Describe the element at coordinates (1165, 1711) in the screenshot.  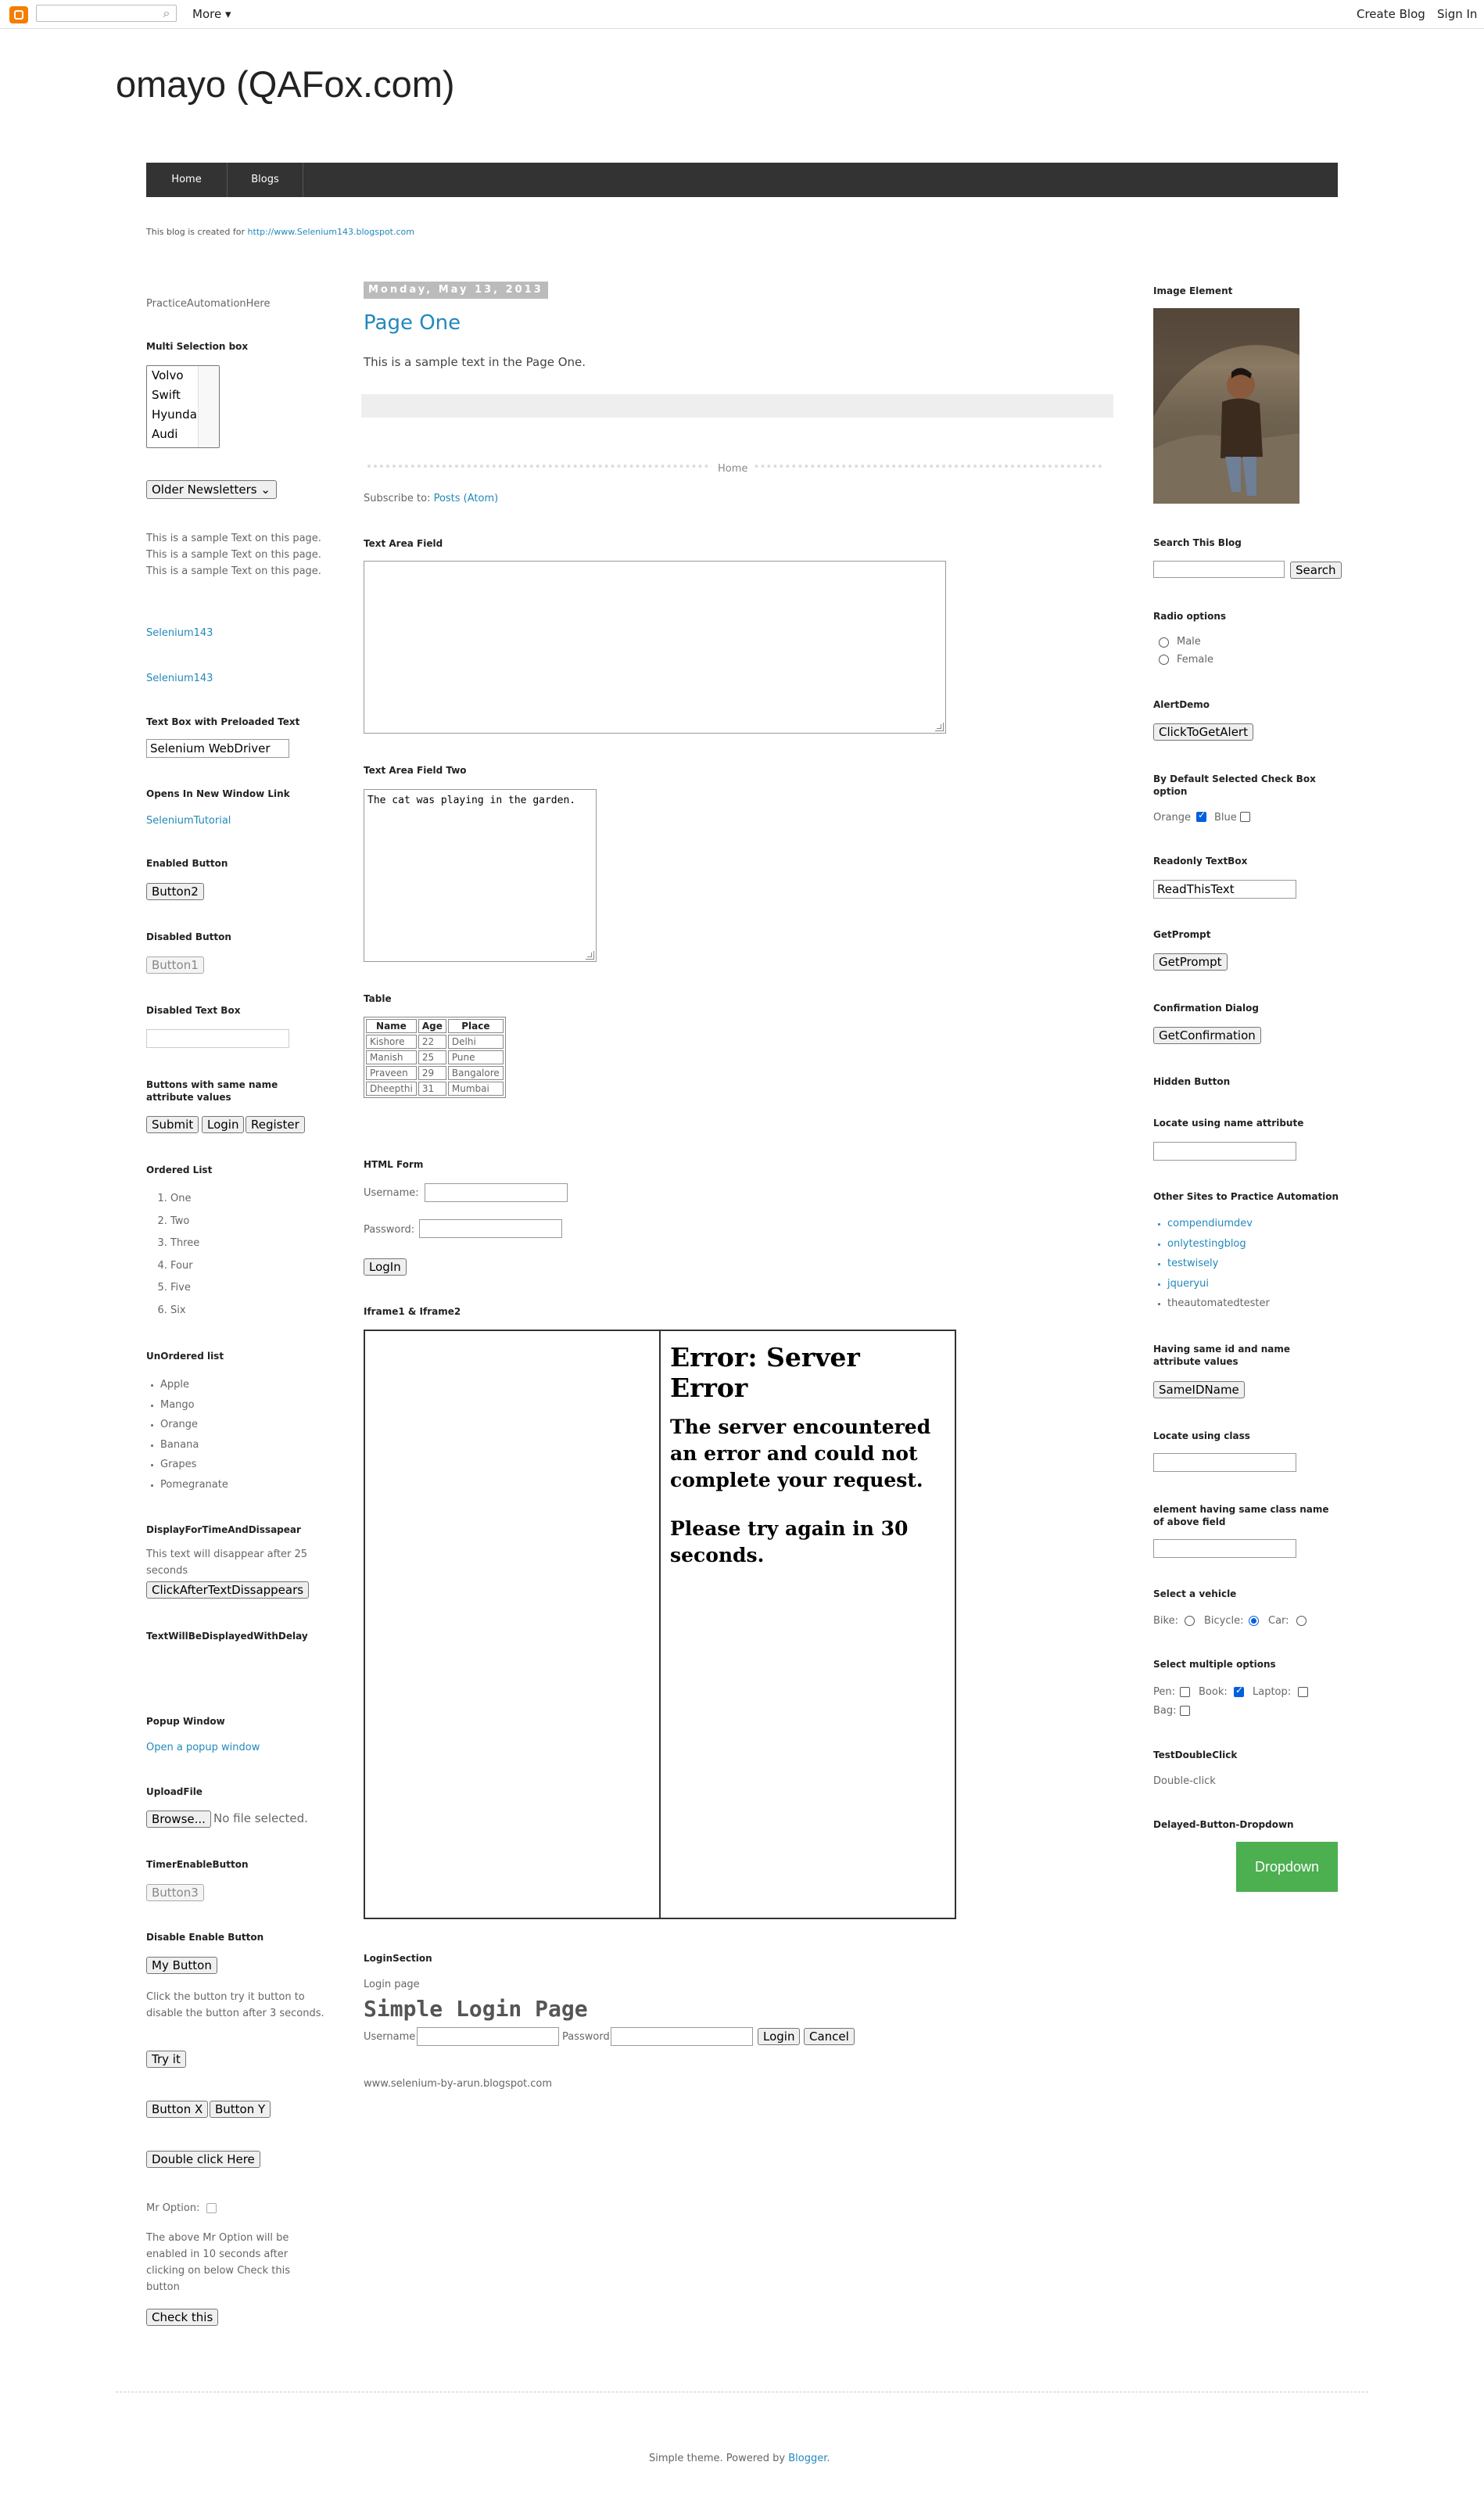
I see `bag-label: Bag:` at that location.